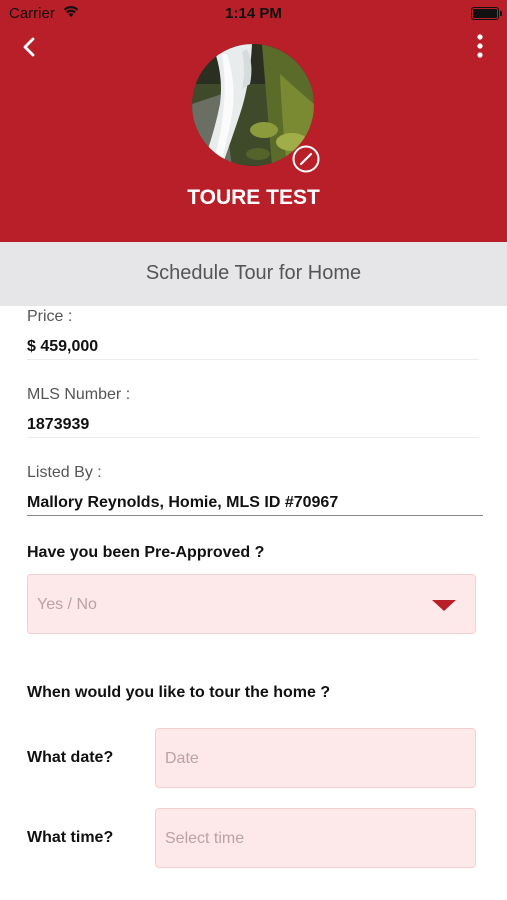  I want to click on status-bar: Carrier 1:14 PM, so click(253, 14).